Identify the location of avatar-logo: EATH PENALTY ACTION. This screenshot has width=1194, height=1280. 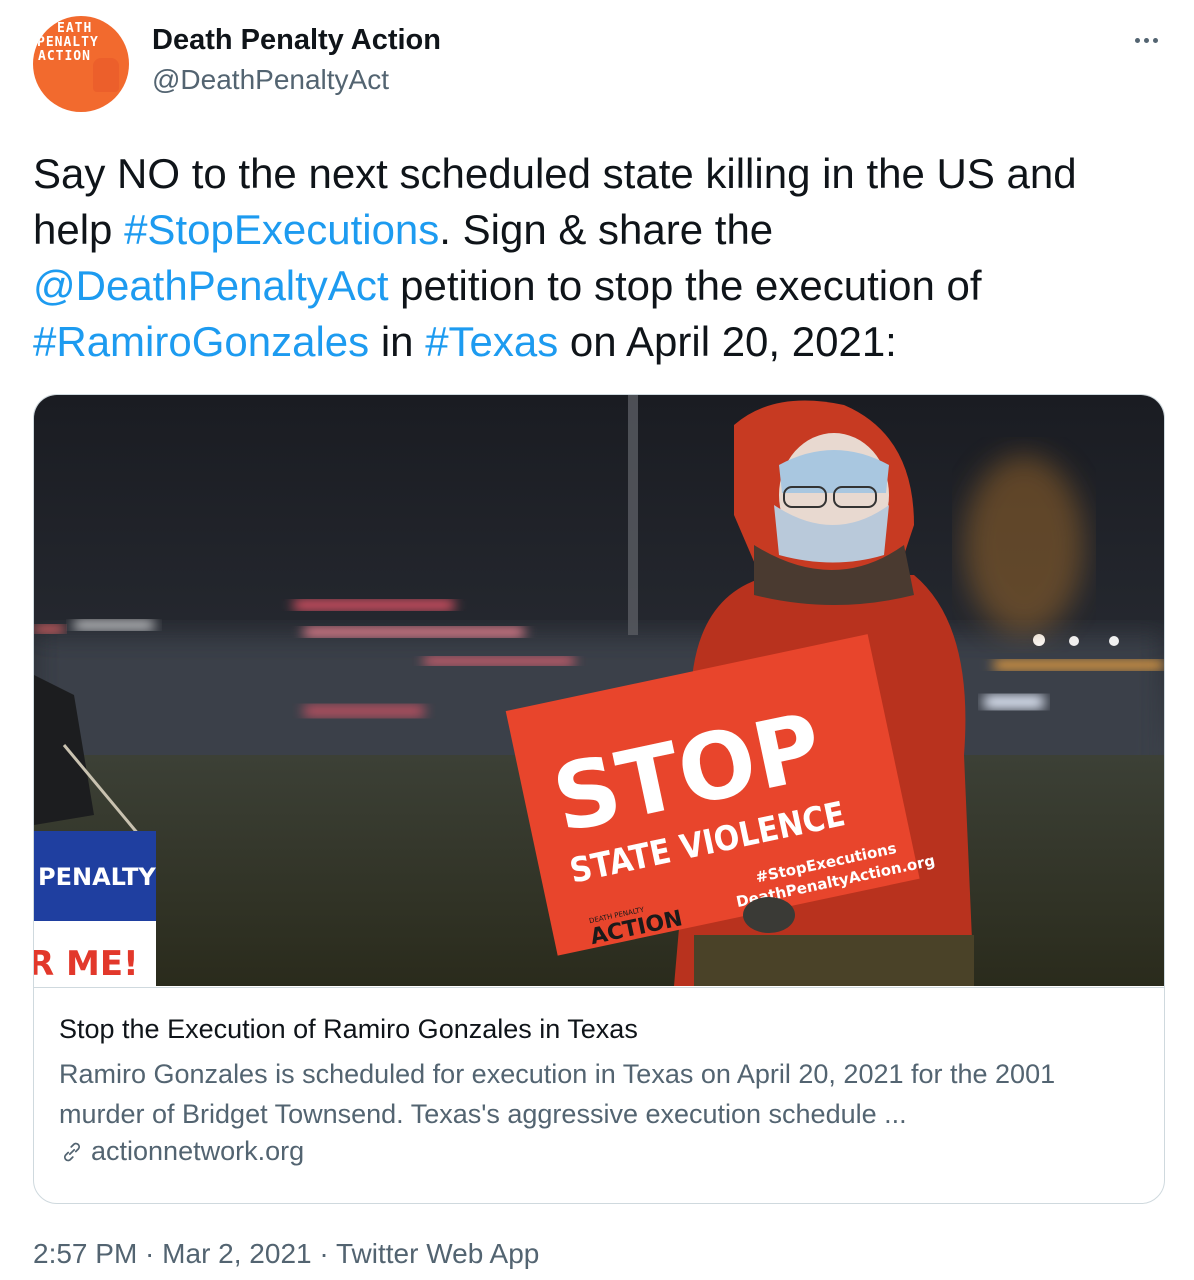
(81, 40).